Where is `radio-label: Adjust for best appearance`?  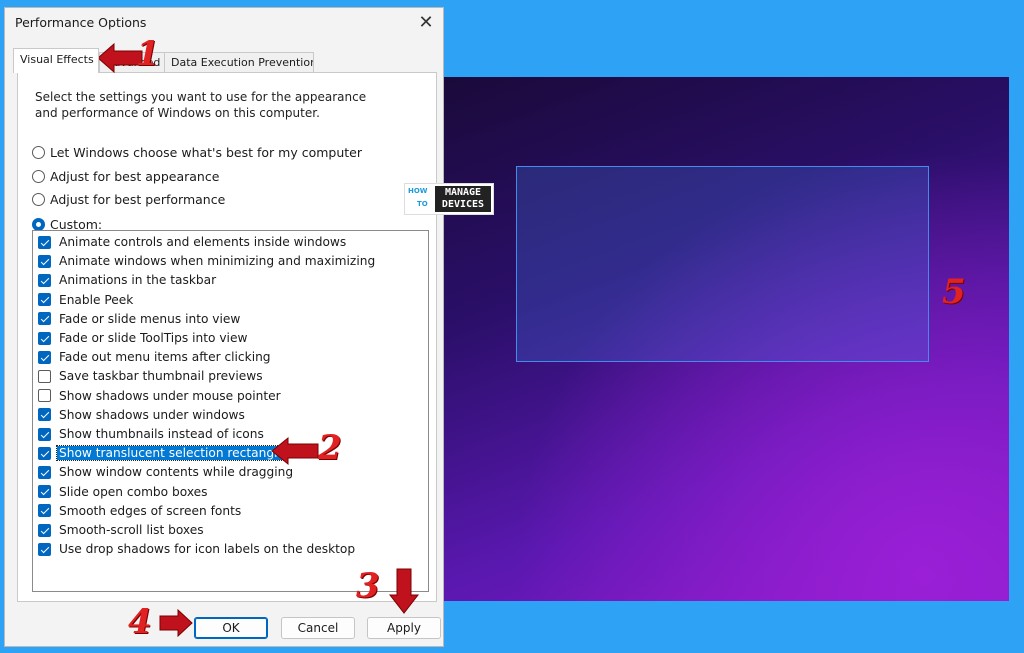
radio-label: Adjust for best appearance is located at coordinates (135, 176).